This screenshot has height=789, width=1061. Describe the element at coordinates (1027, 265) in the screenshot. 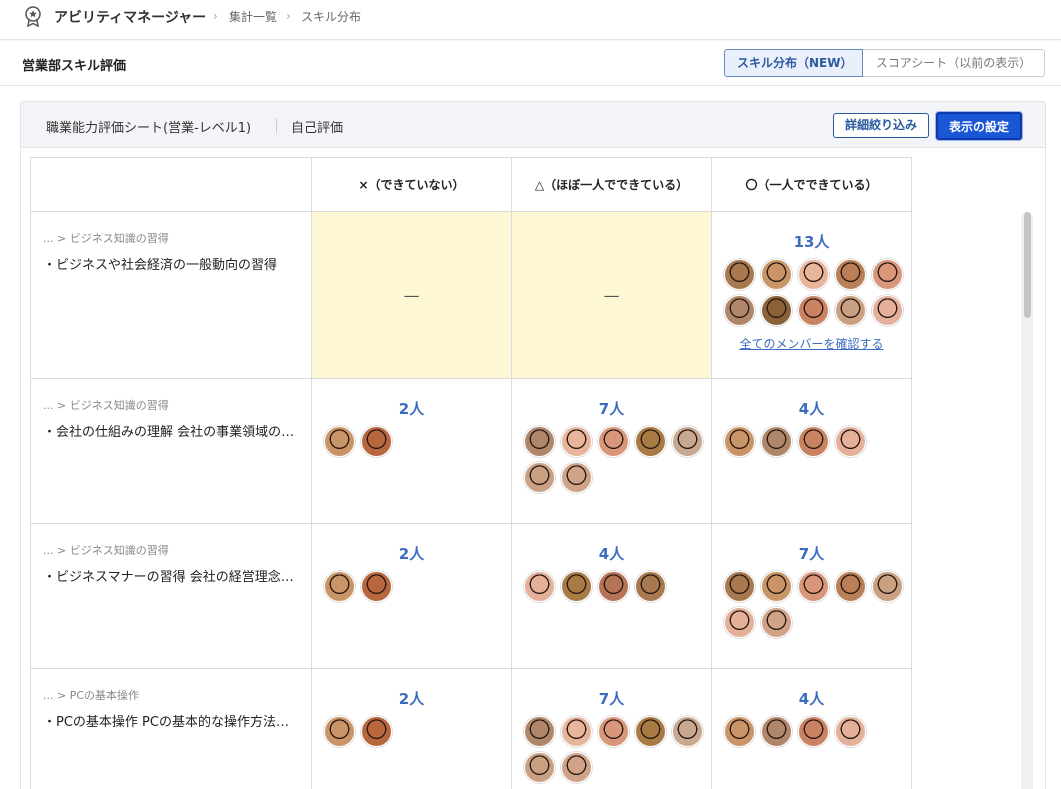

I see `scrollbar-thumb` at that location.